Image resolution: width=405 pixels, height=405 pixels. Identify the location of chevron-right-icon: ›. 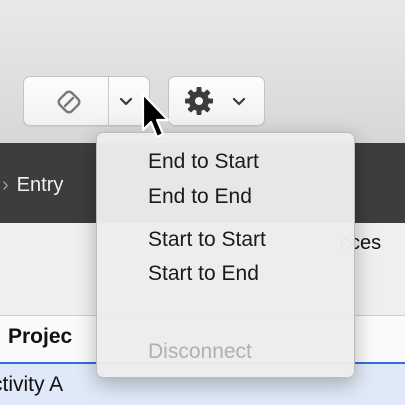
(5, 185).